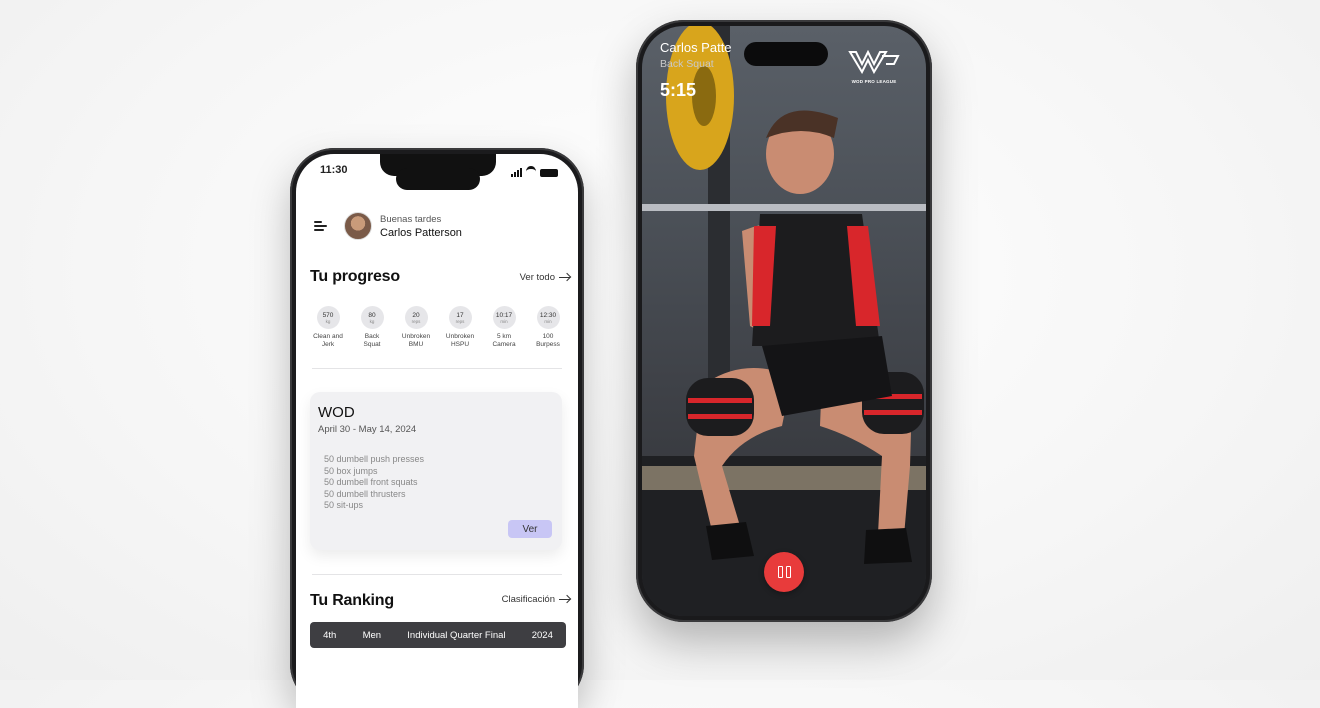 Image resolution: width=1320 pixels, height=708 pixels. What do you see at coordinates (687, 64) in the screenshot?
I see `exercise-name: Back Squat` at bounding box center [687, 64].